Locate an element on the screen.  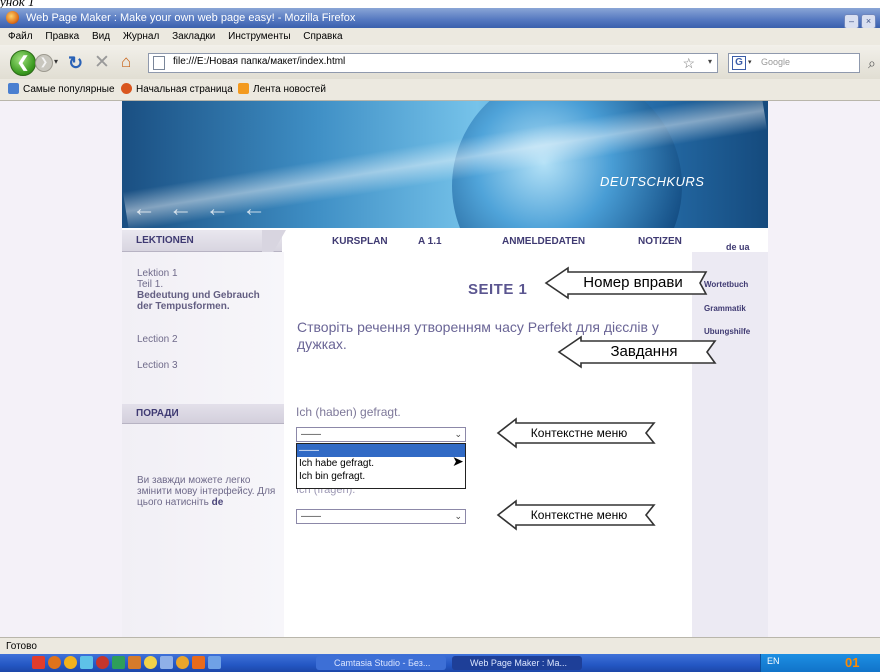
link-woerterbuch: Wortetbuch is located at coordinates (726, 284).